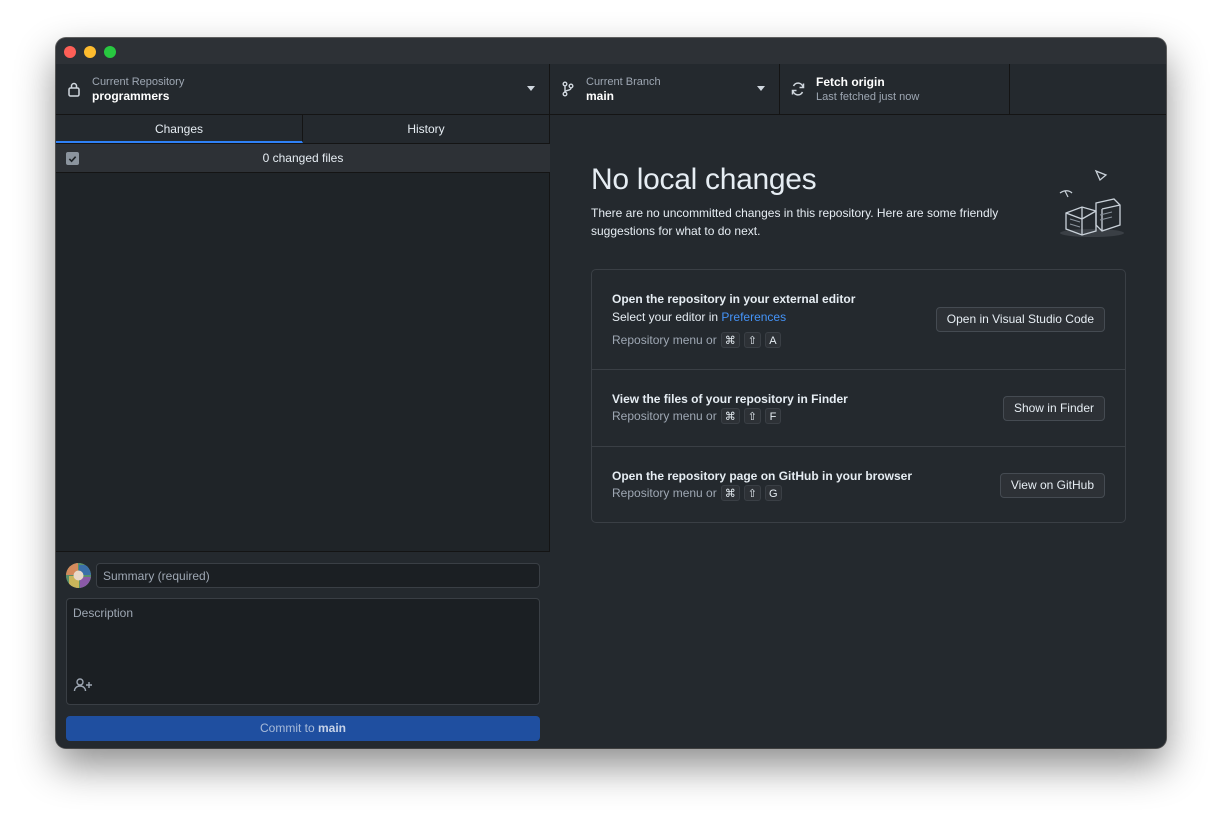  Describe the element at coordinates (1020, 319) in the screenshot. I see `open-in-editor-button: Open in Visual Studio Code` at that location.